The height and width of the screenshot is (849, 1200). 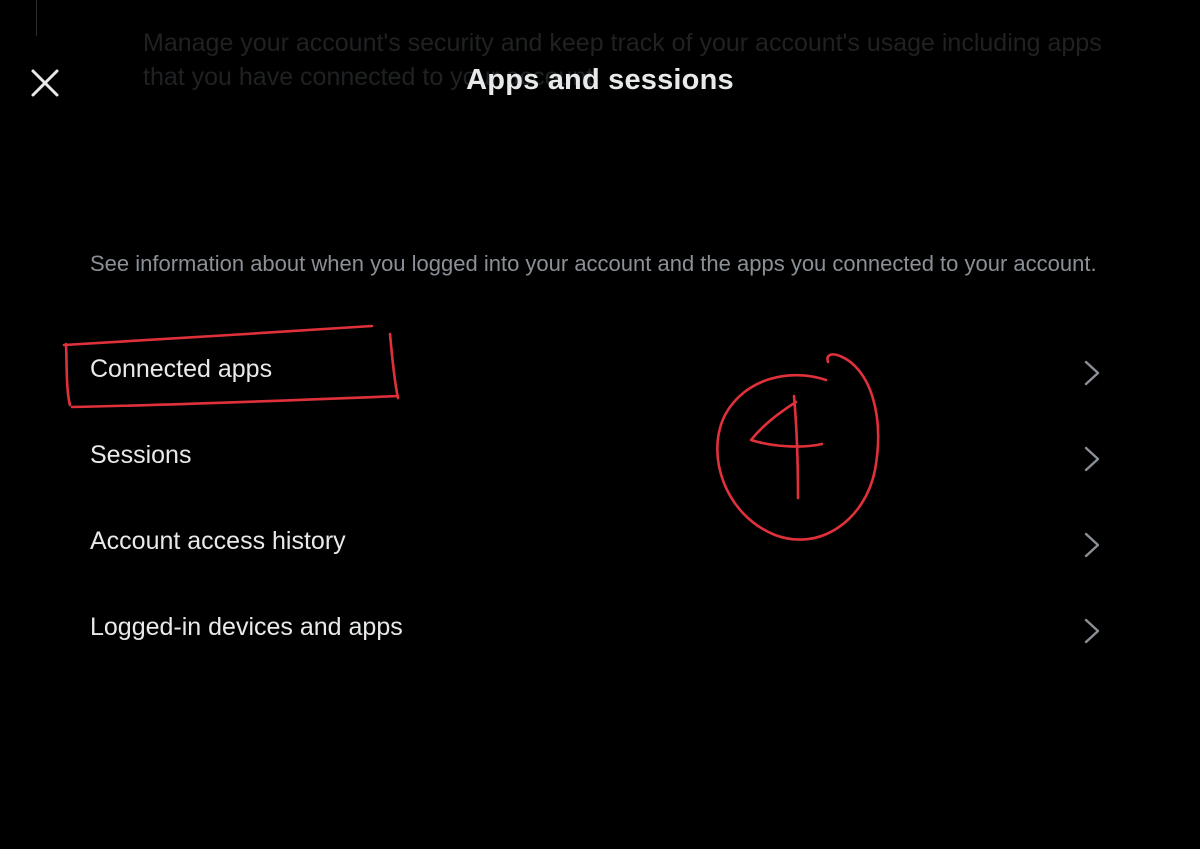 What do you see at coordinates (141, 455) in the screenshot?
I see `menu-item-label: Sessions` at bounding box center [141, 455].